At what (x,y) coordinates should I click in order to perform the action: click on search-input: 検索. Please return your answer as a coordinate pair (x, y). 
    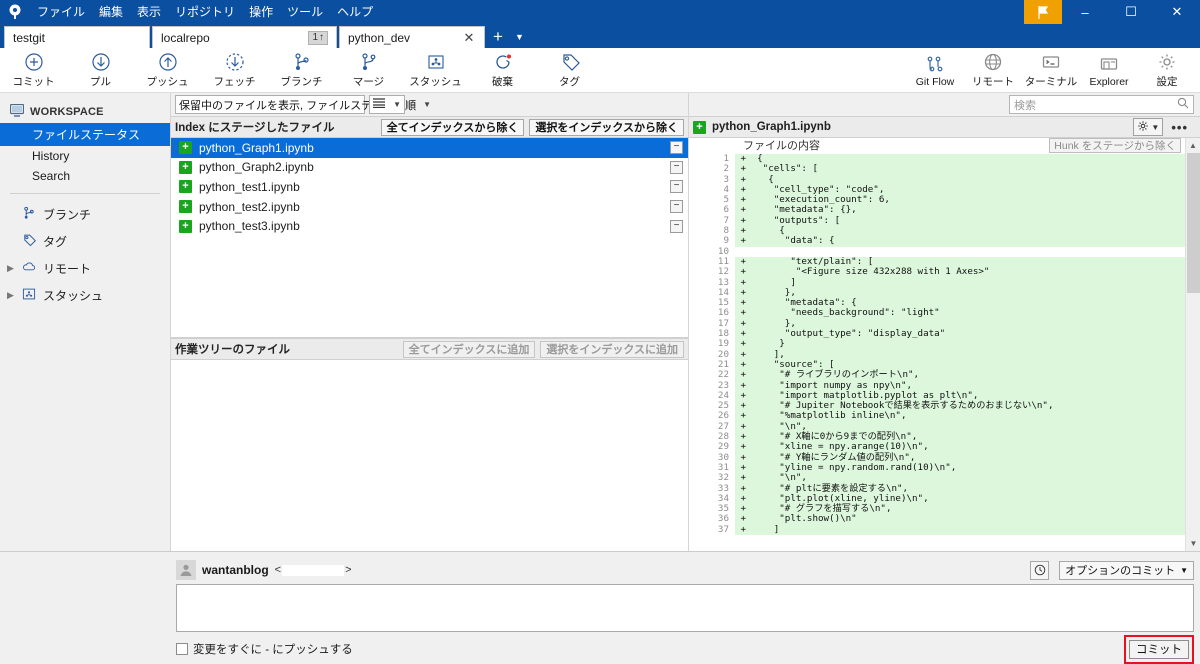
    Looking at the image, I should click on (1101, 104).